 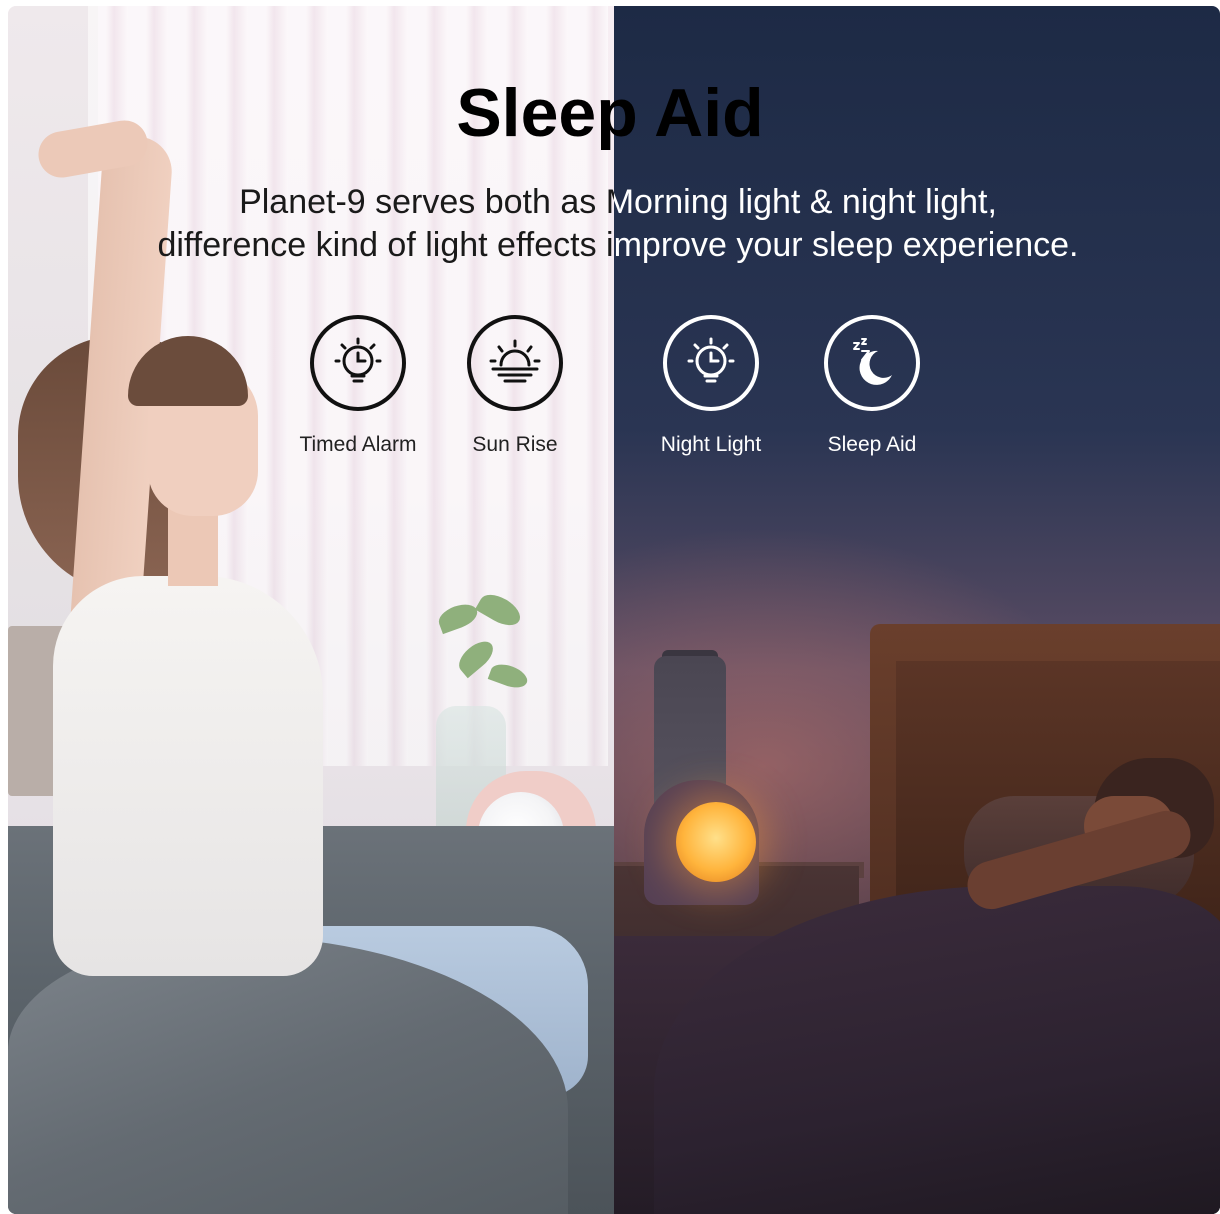 I want to click on banner-title: Sleep Aid, so click(x=535, y=113).